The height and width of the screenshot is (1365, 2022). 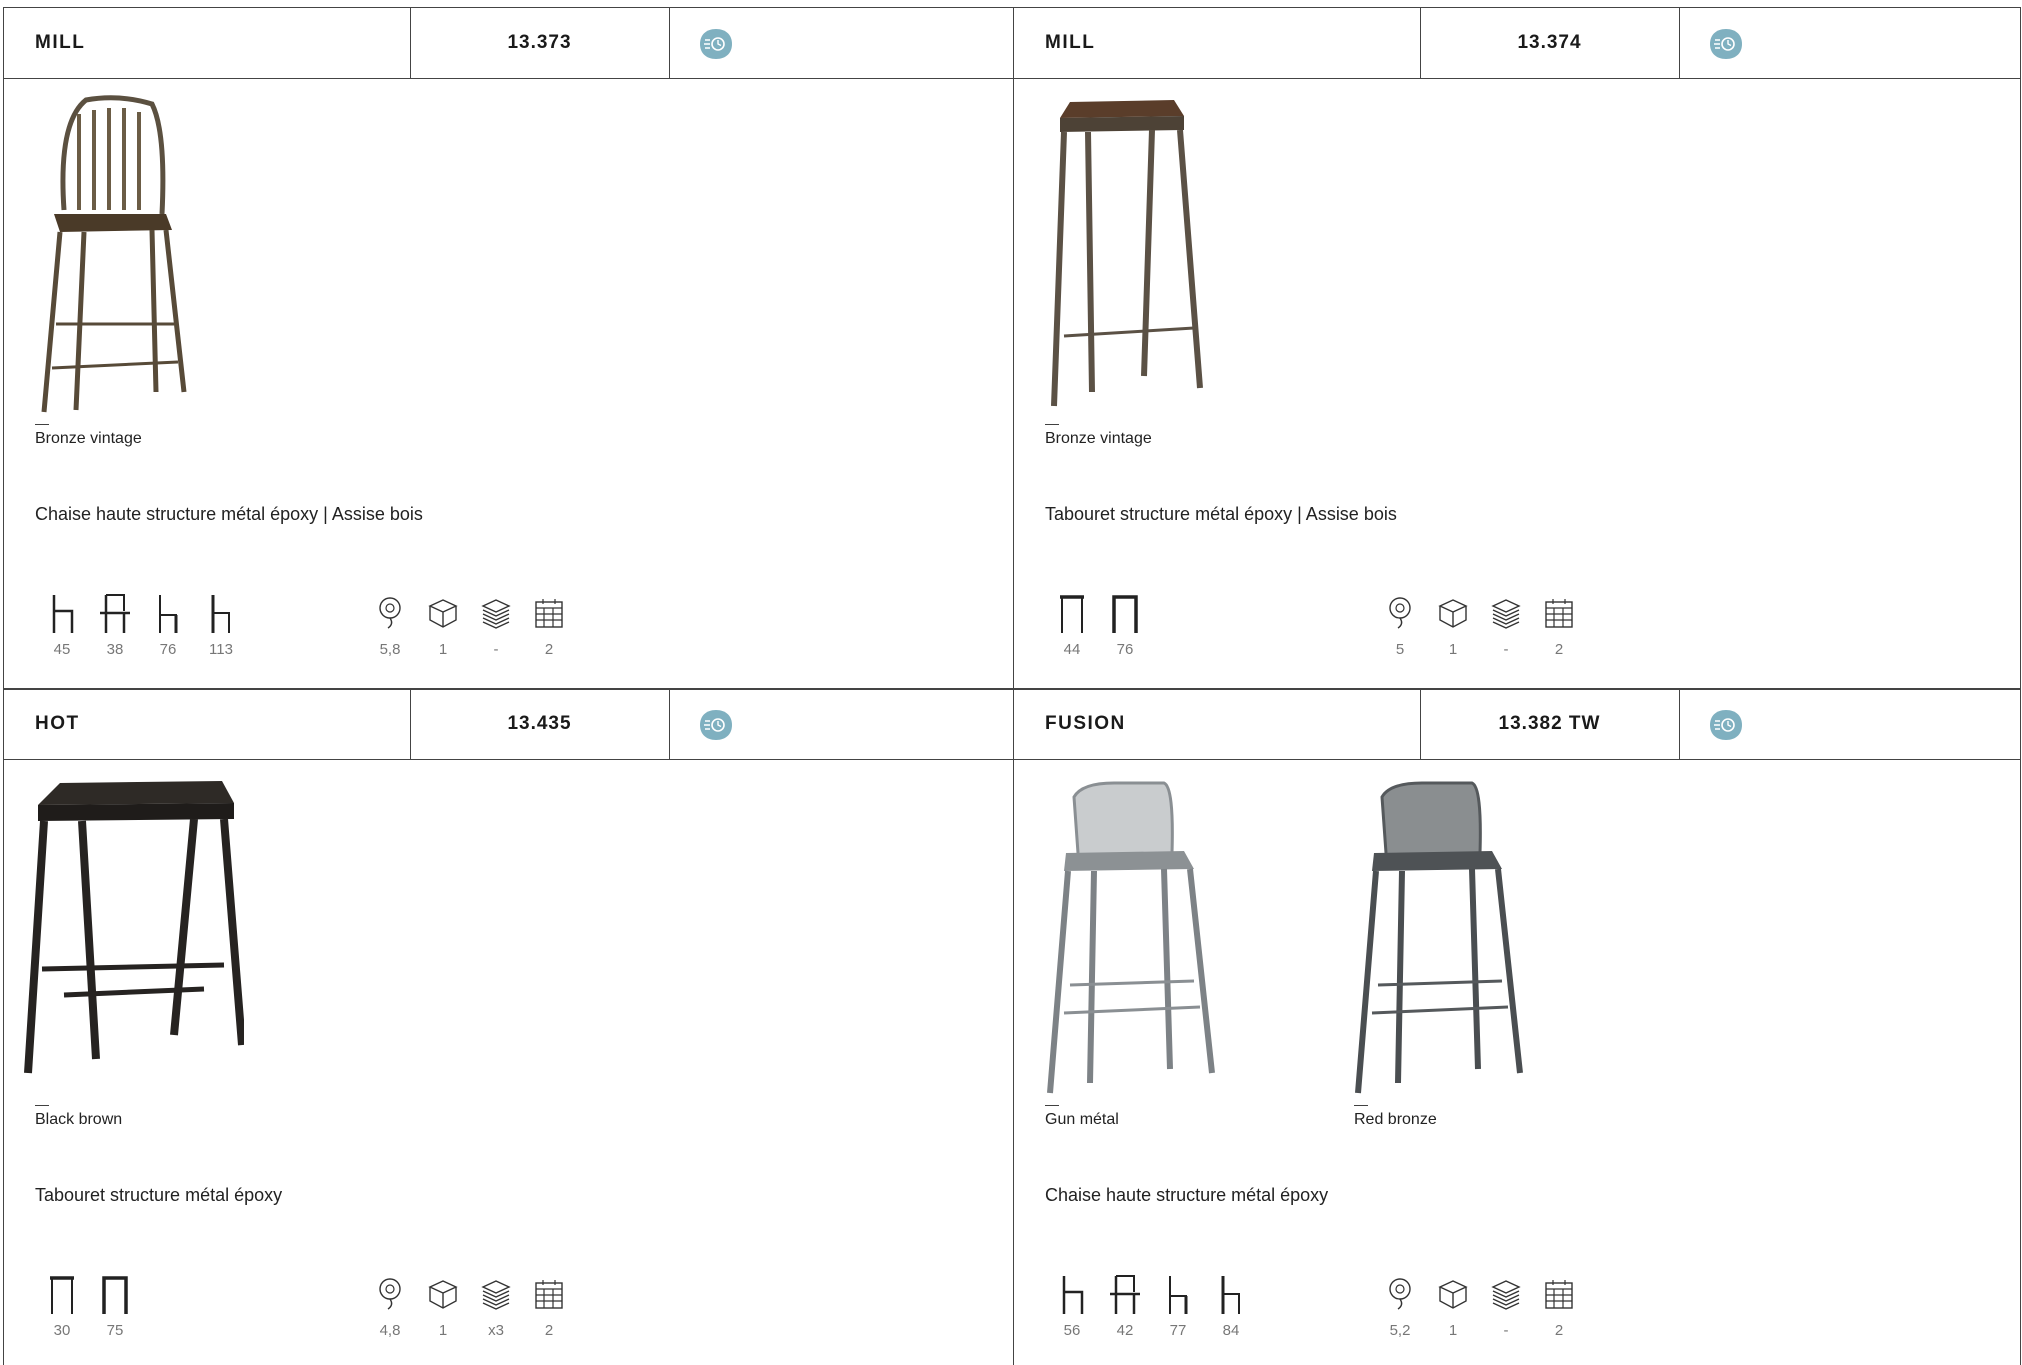 I want to click on product-name: MILL, so click(x=60, y=42).